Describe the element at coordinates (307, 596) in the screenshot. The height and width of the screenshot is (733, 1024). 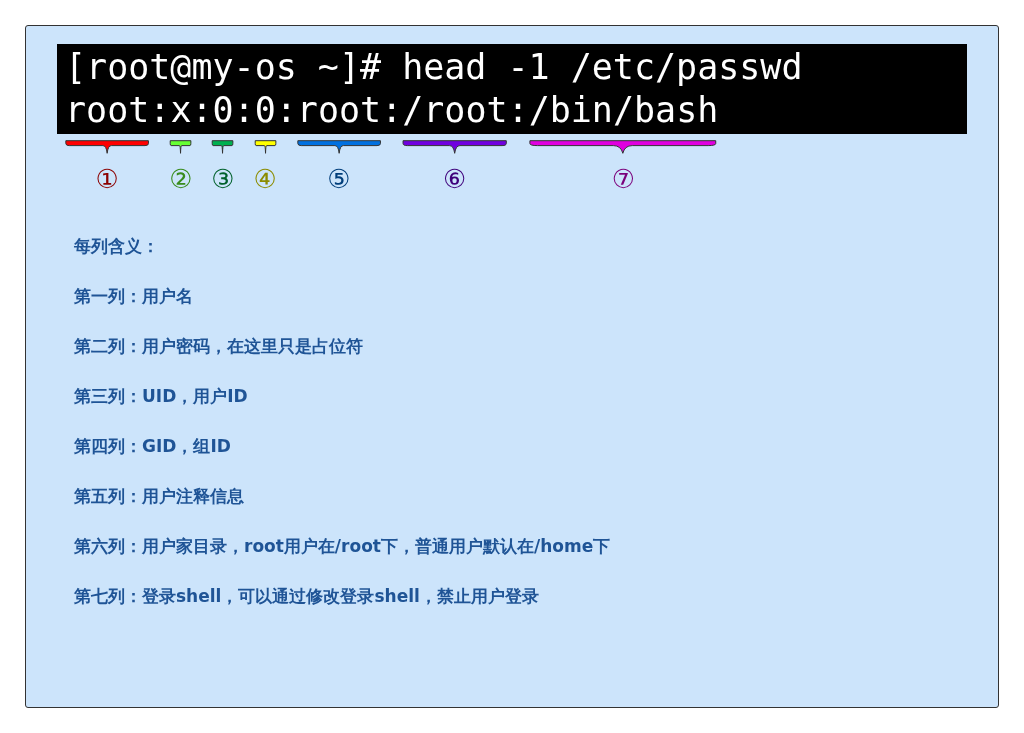
I see `note-text: 第七列：登录shell，可以通过修改登录shell，禁止用户登录` at that location.